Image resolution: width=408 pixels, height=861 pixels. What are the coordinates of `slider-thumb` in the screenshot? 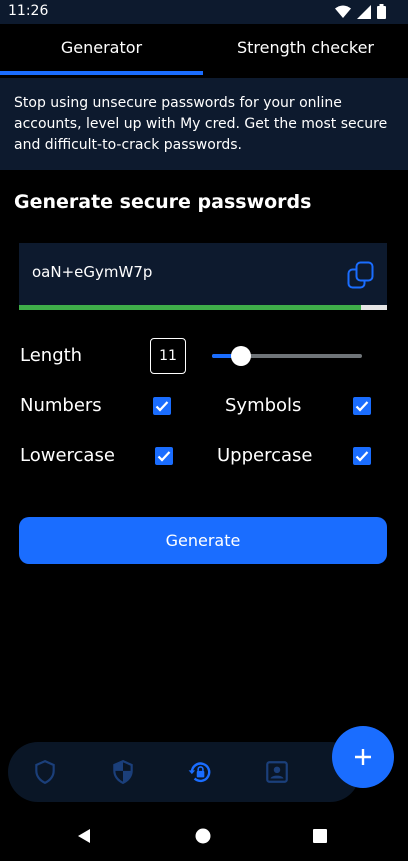 It's located at (240, 356).